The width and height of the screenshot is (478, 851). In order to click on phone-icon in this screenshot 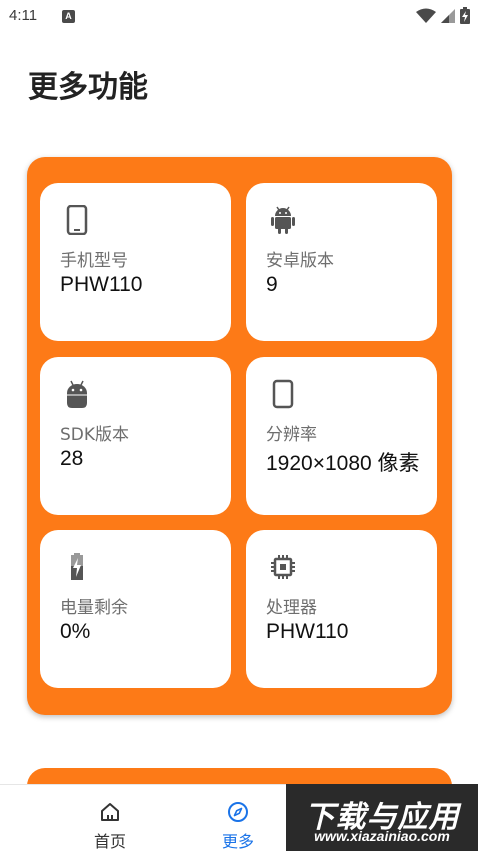, I will do `click(77, 220)`.